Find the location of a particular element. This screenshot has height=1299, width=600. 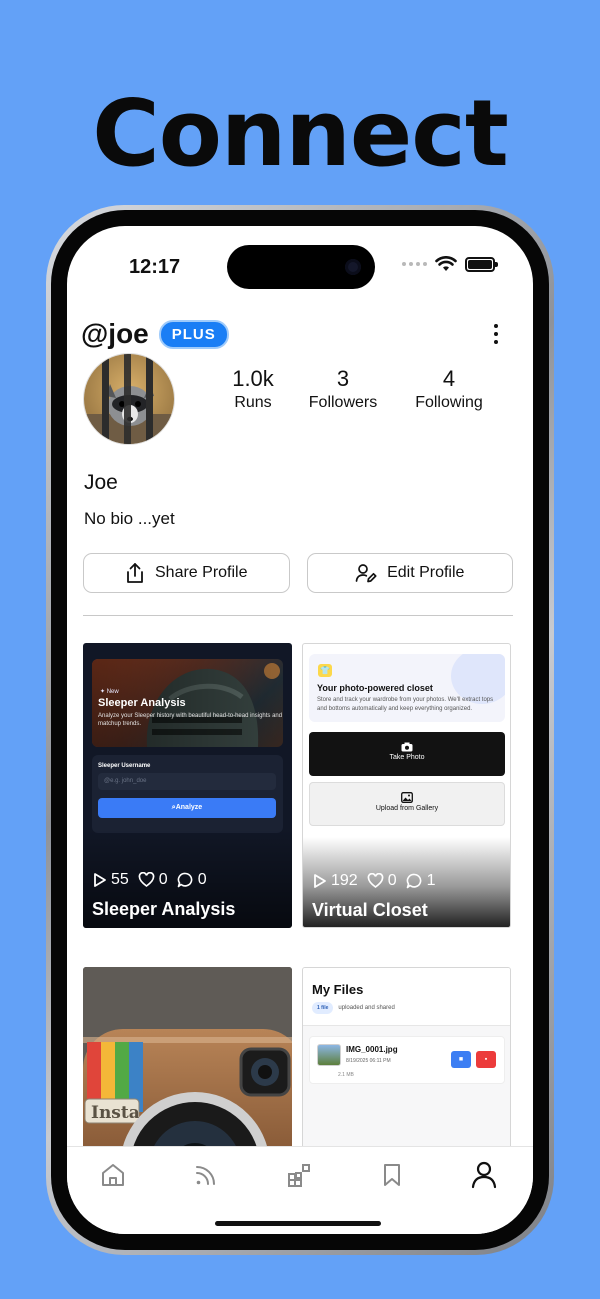

profile-actions: Share Profile Edit Profile is located at coordinates (298, 573).